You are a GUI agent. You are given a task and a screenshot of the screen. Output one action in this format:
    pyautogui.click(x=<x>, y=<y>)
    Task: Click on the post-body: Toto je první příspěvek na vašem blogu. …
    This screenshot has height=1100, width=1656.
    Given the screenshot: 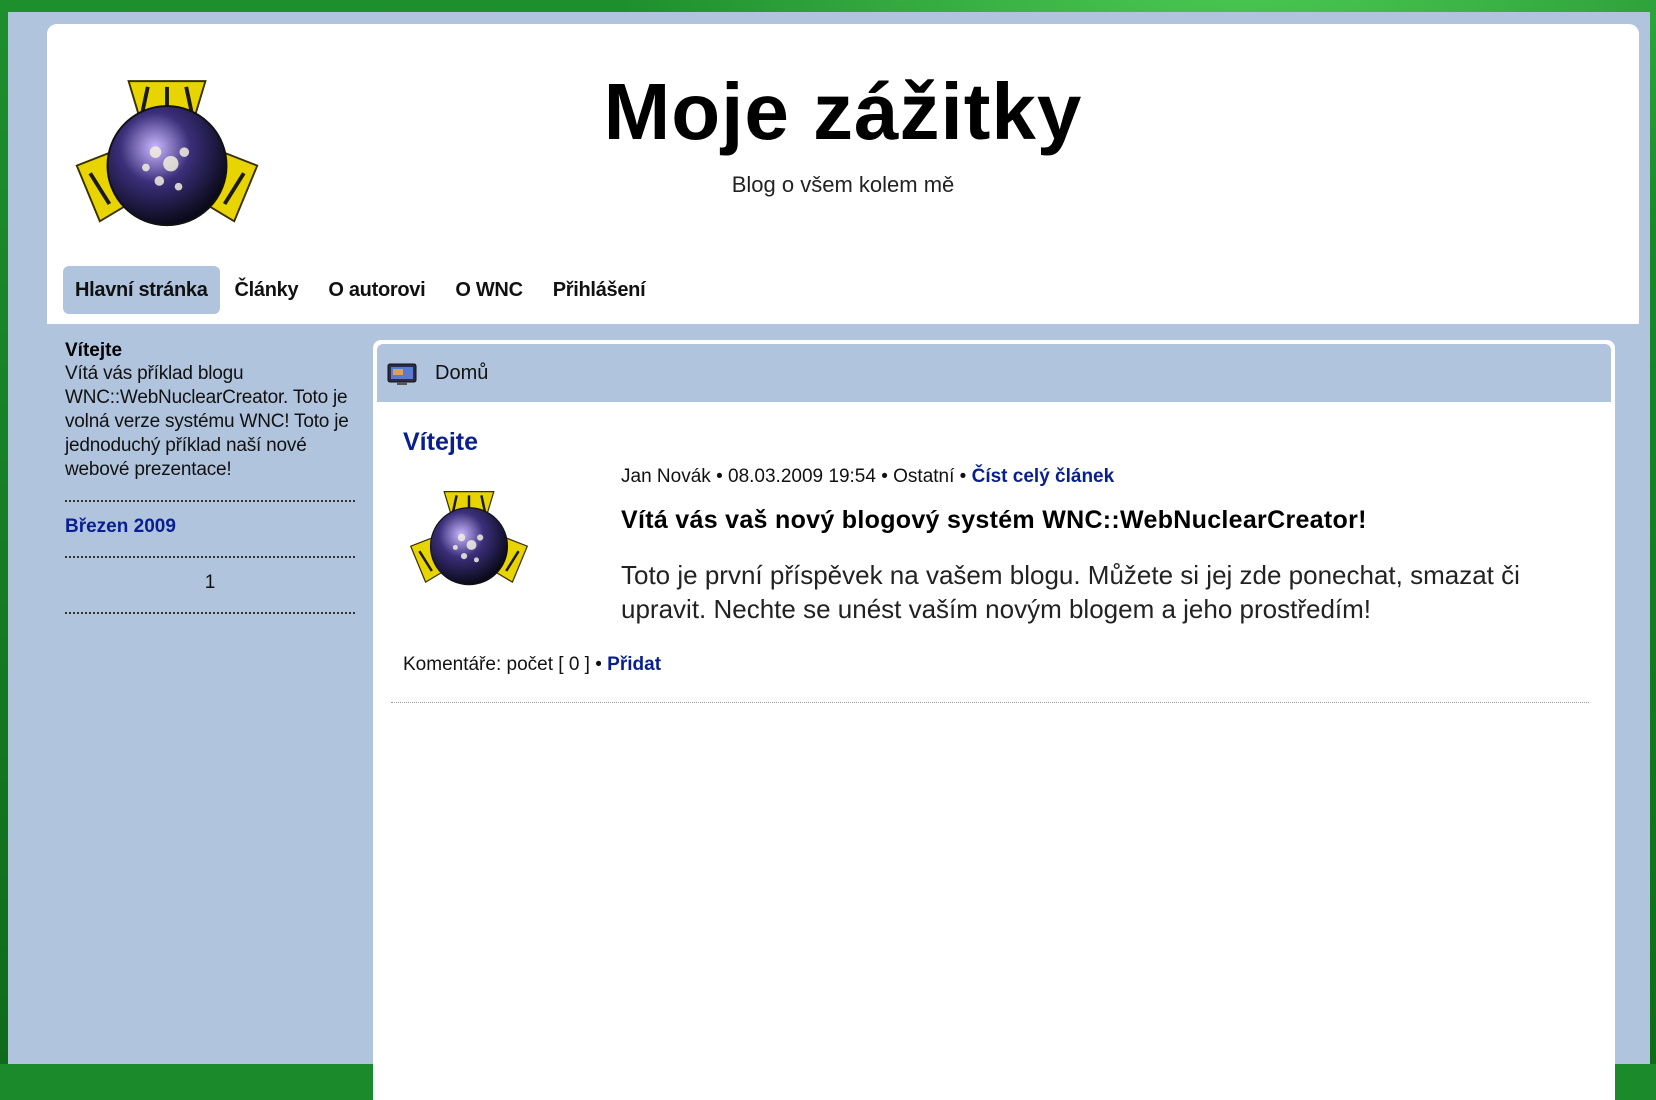 What is the action you would take?
    pyautogui.click(x=1070, y=592)
    